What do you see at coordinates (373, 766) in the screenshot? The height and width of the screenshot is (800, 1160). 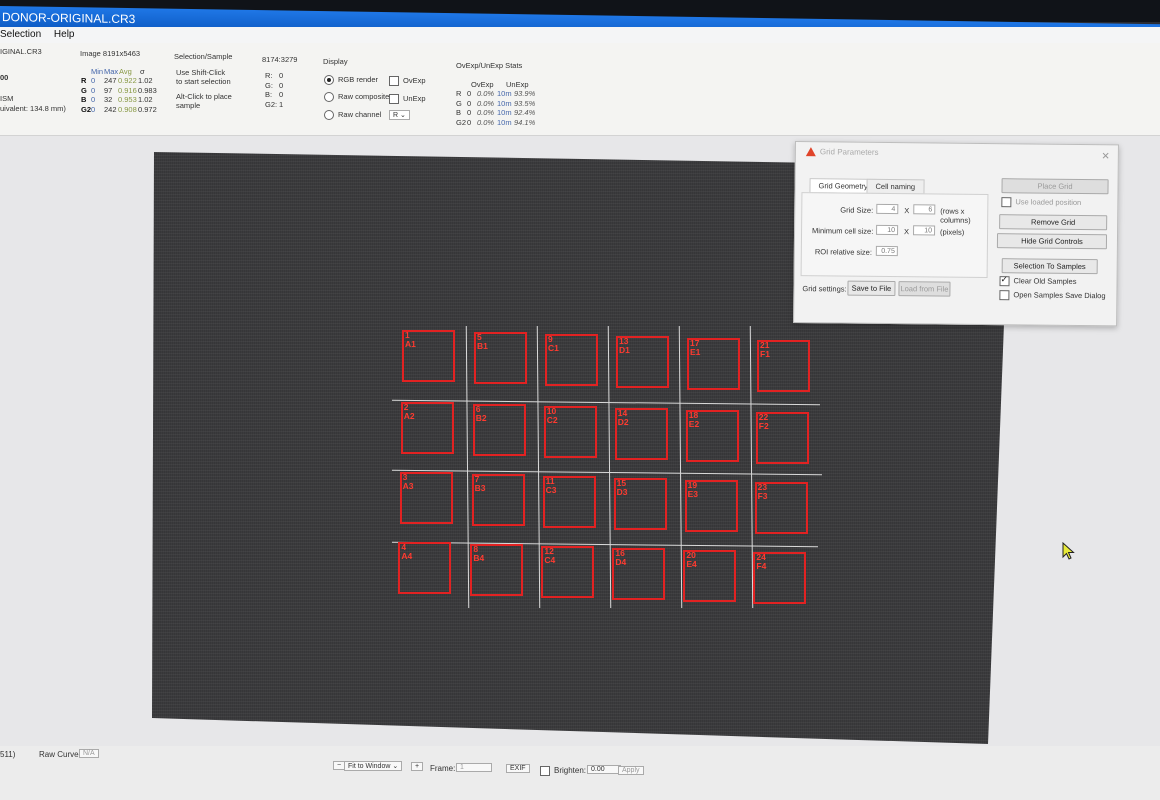 I see `fit-to-window-select: Fit to Window ⌄` at bounding box center [373, 766].